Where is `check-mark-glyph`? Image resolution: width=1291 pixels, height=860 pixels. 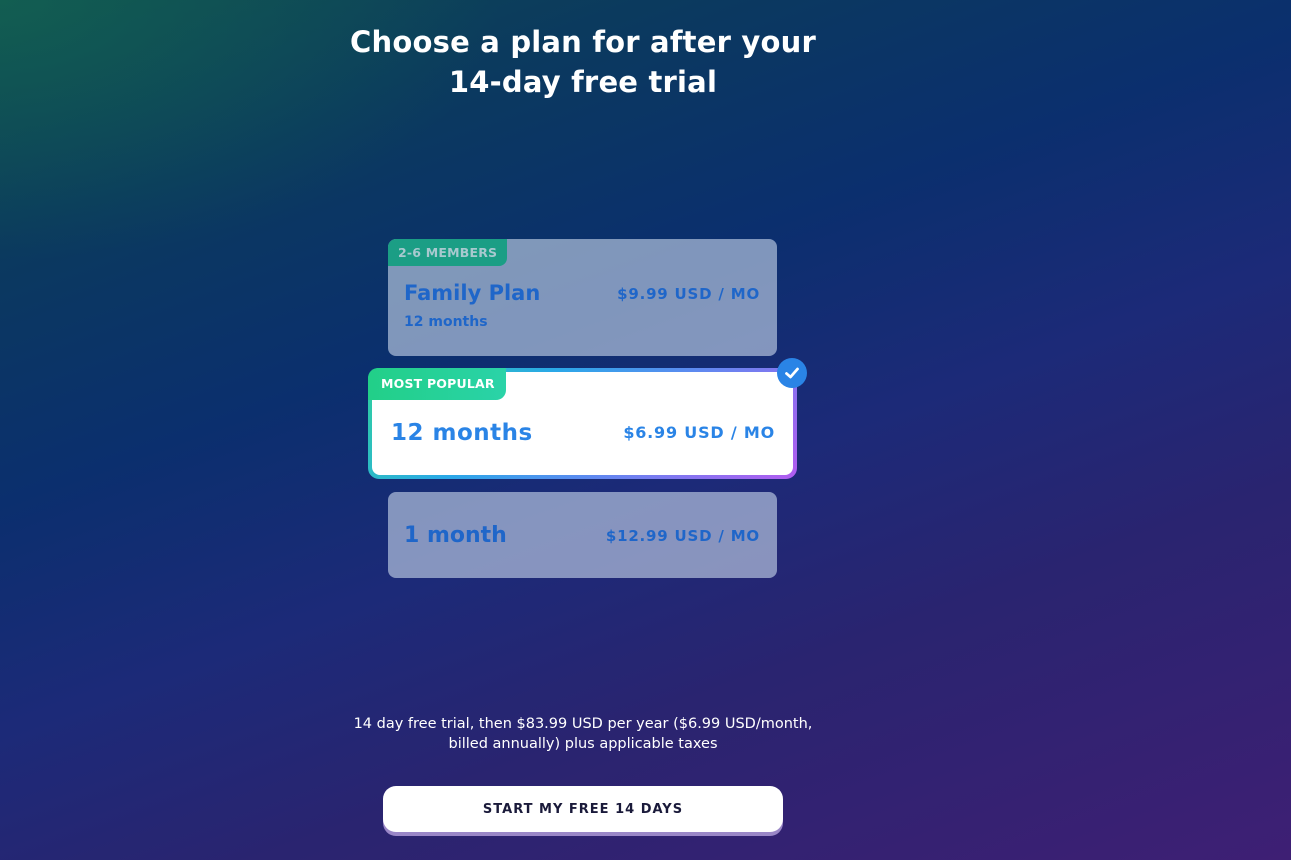
check-mark-glyph is located at coordinates (792, 373).